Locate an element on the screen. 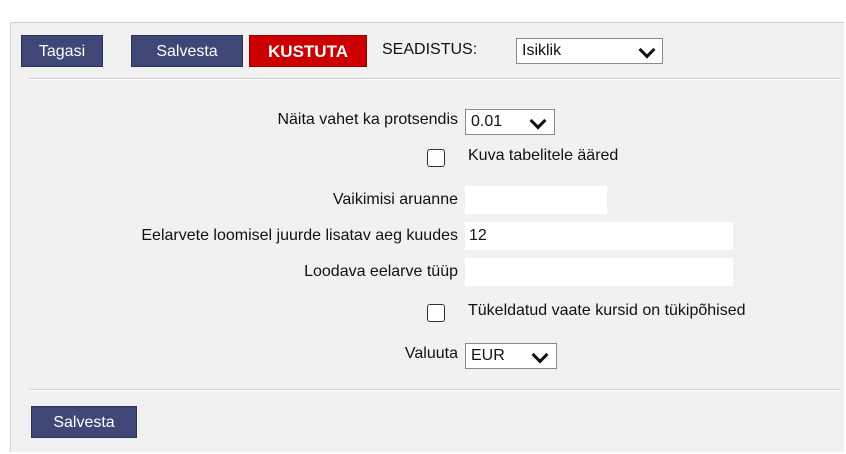  piece-rates-label: Tükeldatud vaate kursid on tükipõhised is located at coordinates (607, 310).